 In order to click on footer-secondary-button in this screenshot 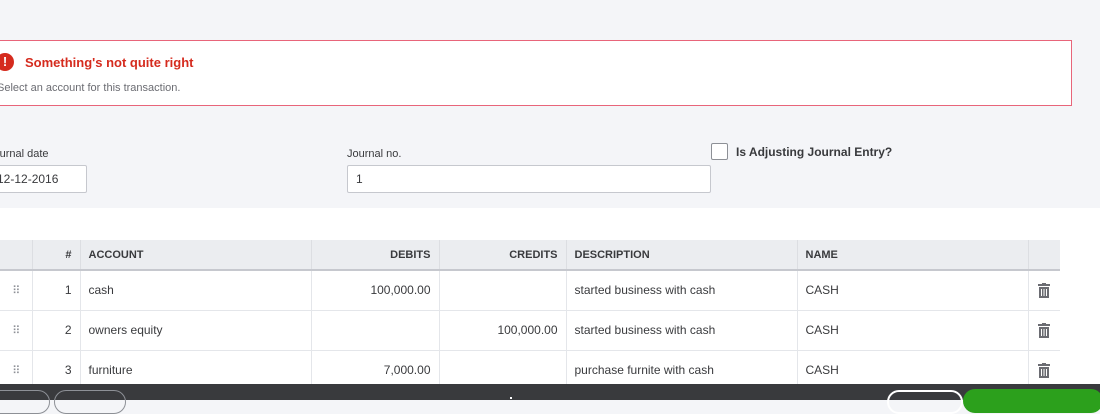, I will do `click(90, 402)`.